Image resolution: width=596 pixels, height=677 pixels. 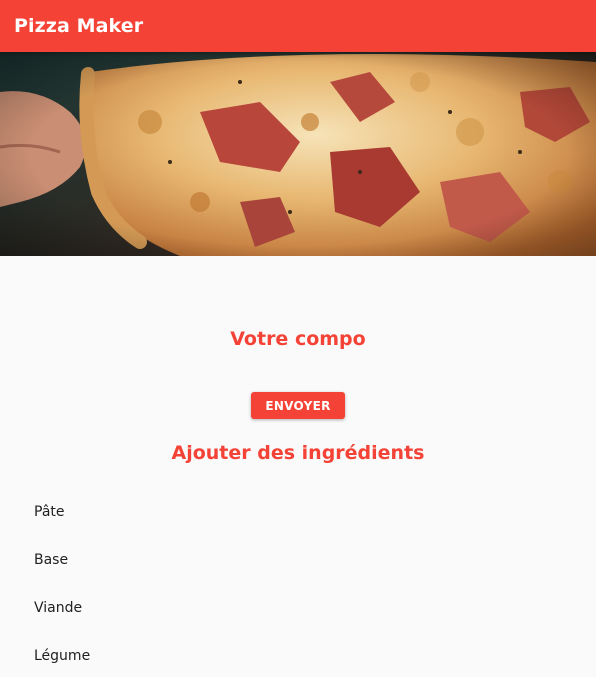 What do you see at coordinates (79, 26) in the screenshot?
I see `app-title: Pizza Maker` at bounding box center [79, 26].